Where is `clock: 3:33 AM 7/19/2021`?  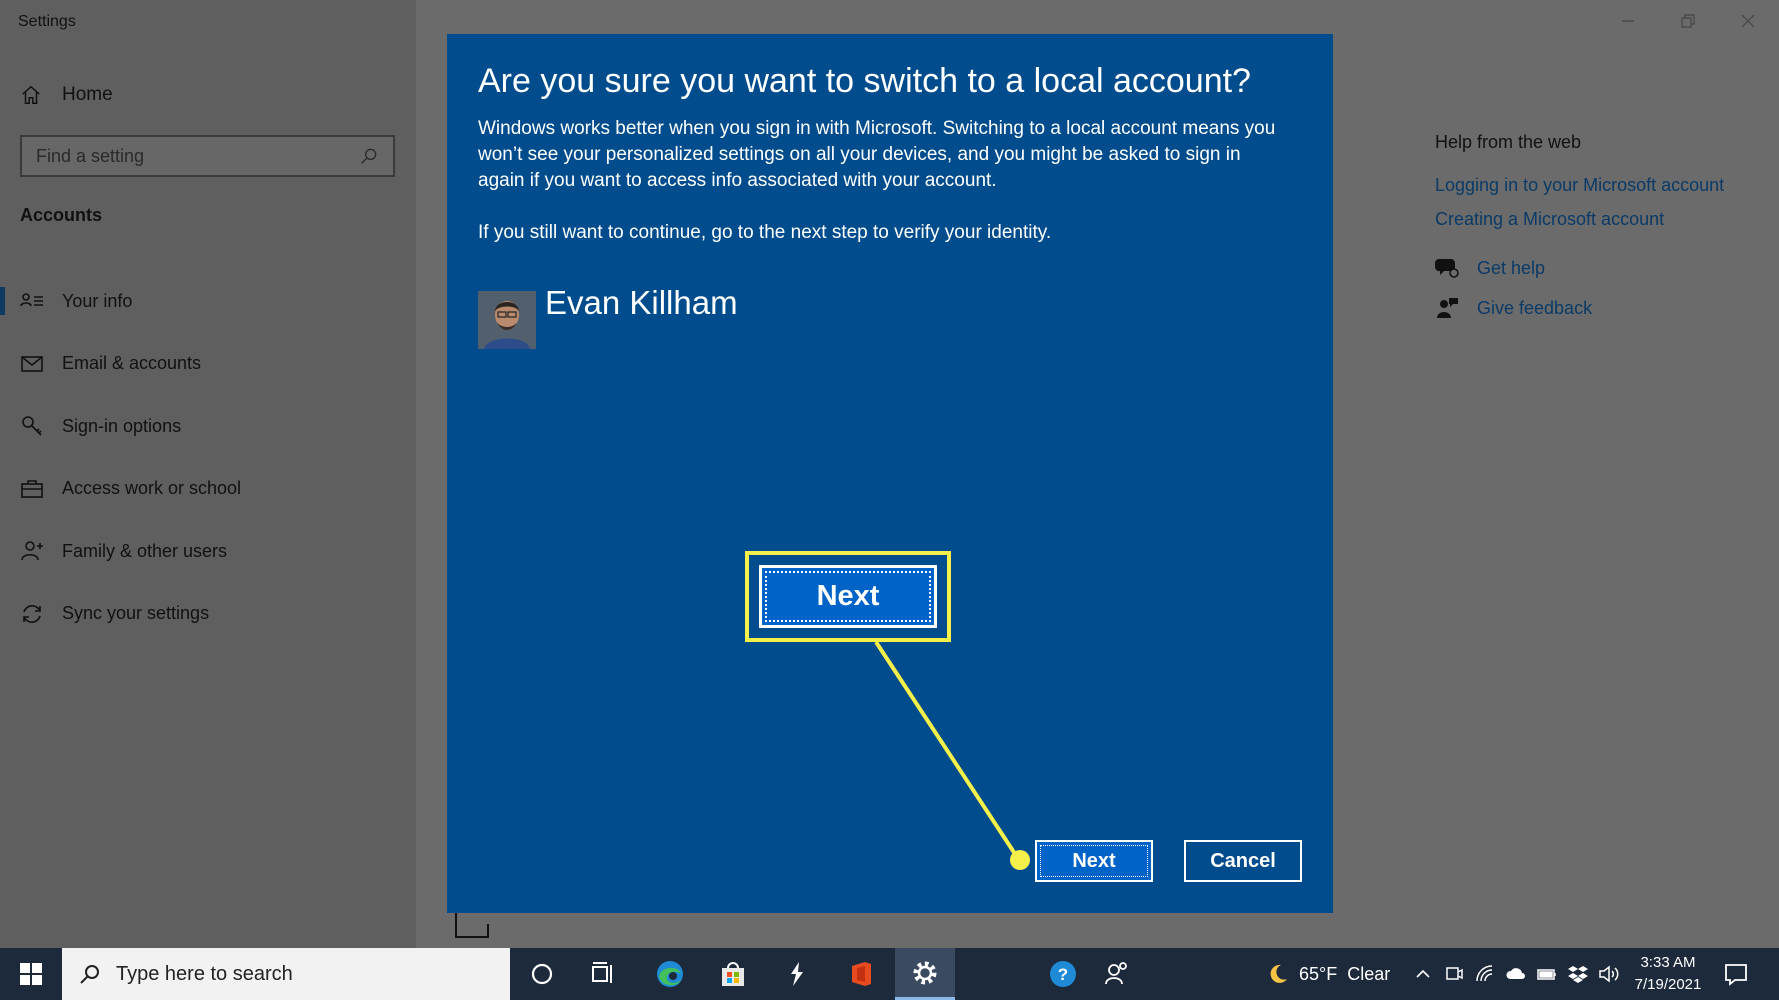
clock: 3:33 AM 7/19/2021 is located at coordinates (1668, 974).